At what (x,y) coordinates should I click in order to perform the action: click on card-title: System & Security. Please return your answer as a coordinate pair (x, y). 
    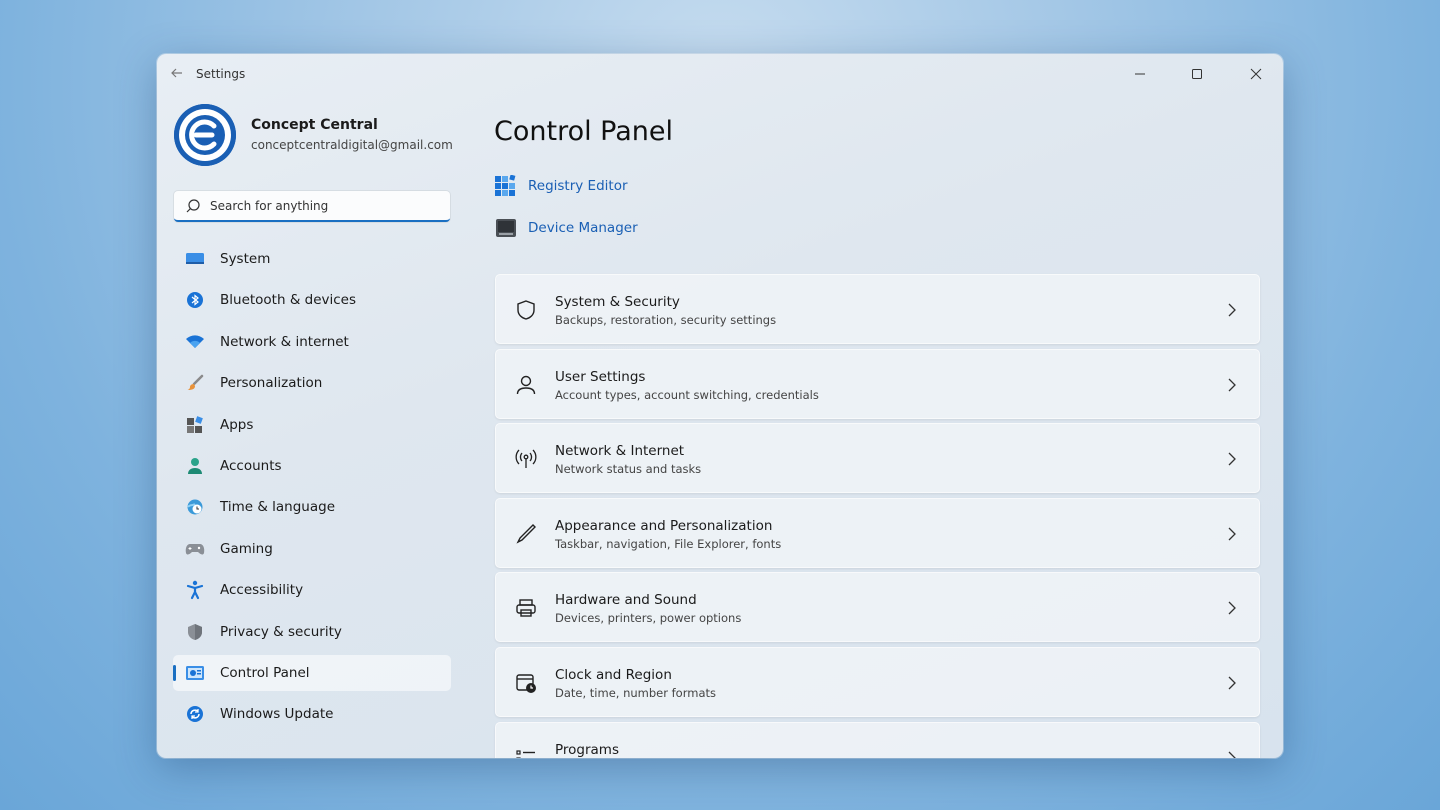
    Looking at the image, I should click on (617, 302).